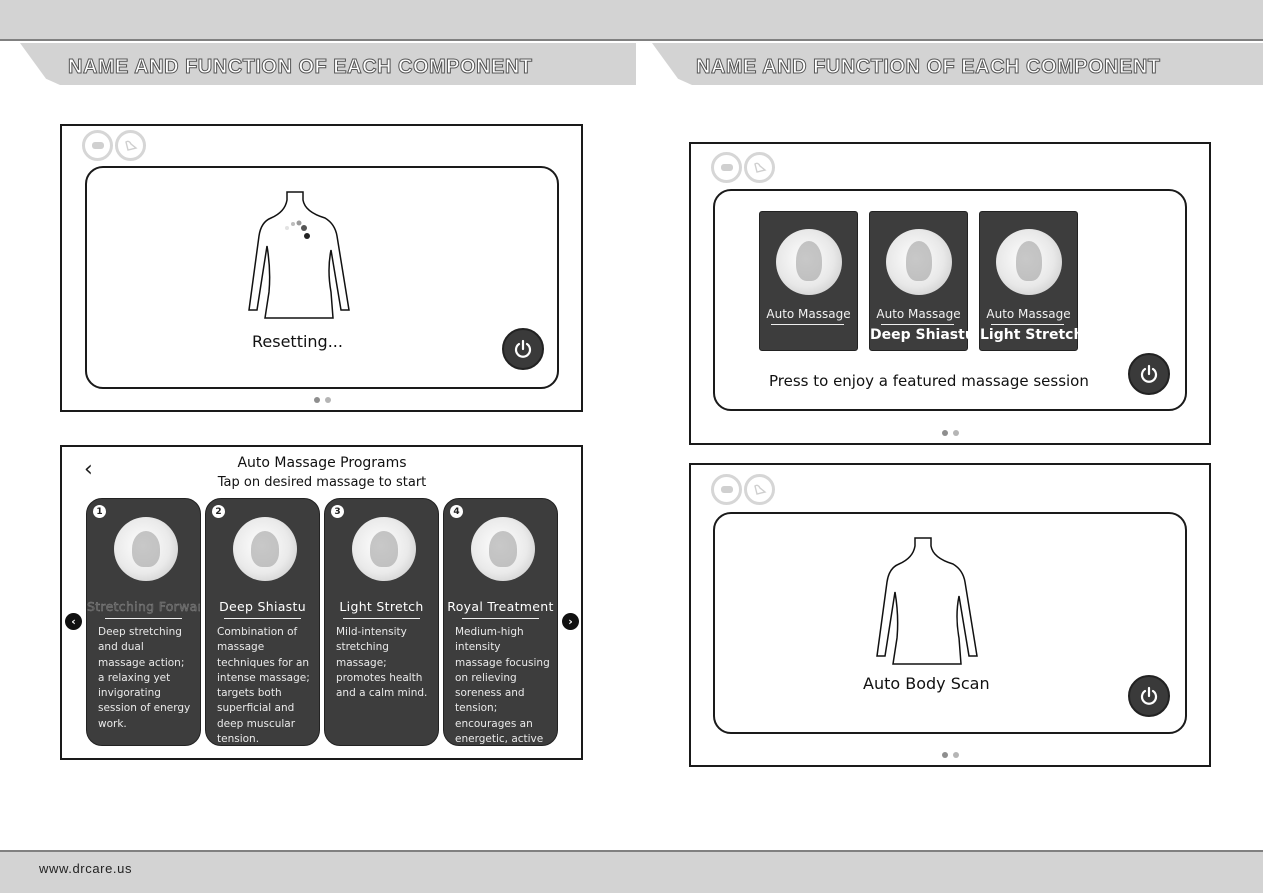 The image size is (1263, 893). Describe the element at coordinates (631, 871) in the screenshot. I see `footer-band` at that location.